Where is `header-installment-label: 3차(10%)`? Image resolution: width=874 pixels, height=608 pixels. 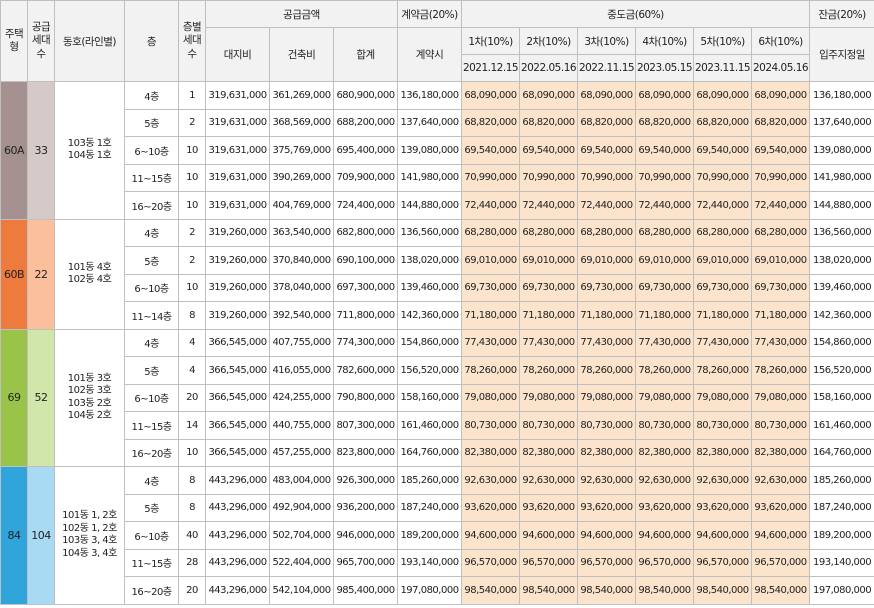 header-installment-label: 3차(10%) is located at coordinates (606, 41).